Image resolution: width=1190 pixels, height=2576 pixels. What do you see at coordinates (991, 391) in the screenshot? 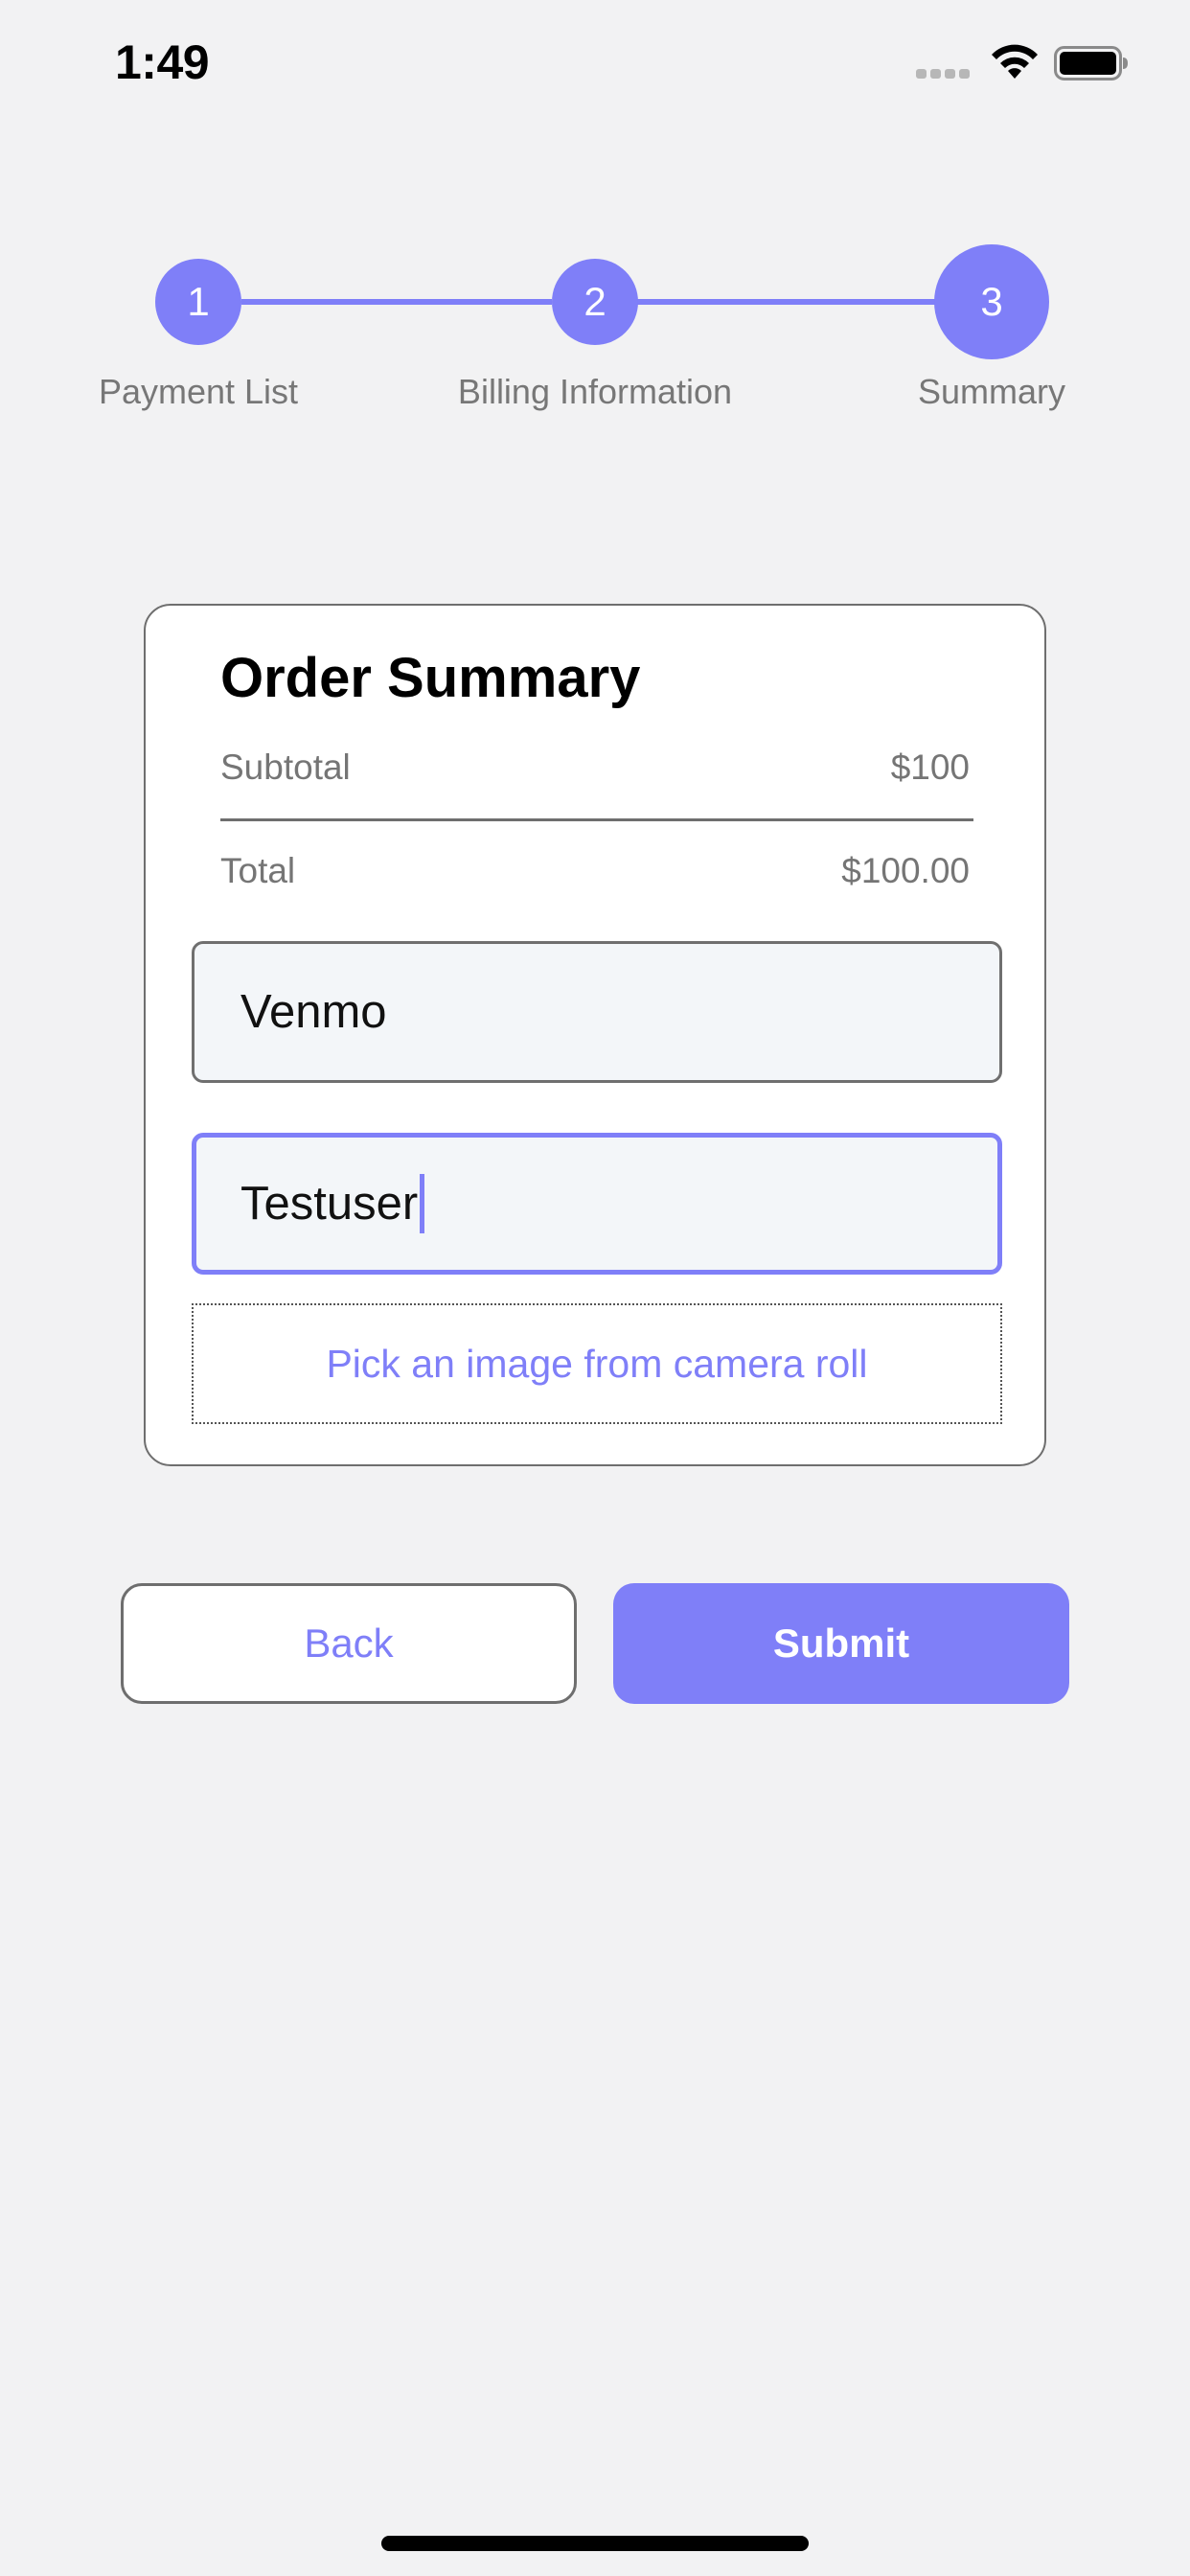
I see `step-3-label: Summary` at bounding box center [991, 391].